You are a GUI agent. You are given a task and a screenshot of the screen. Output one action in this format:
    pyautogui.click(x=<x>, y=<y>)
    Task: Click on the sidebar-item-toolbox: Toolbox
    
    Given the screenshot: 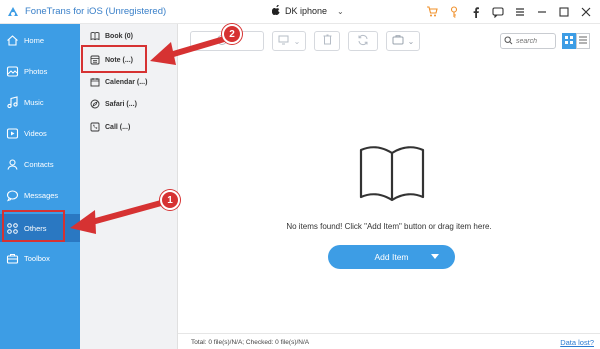 What is the action you would take?
    pyautogui.click(x=40, y=258)
    